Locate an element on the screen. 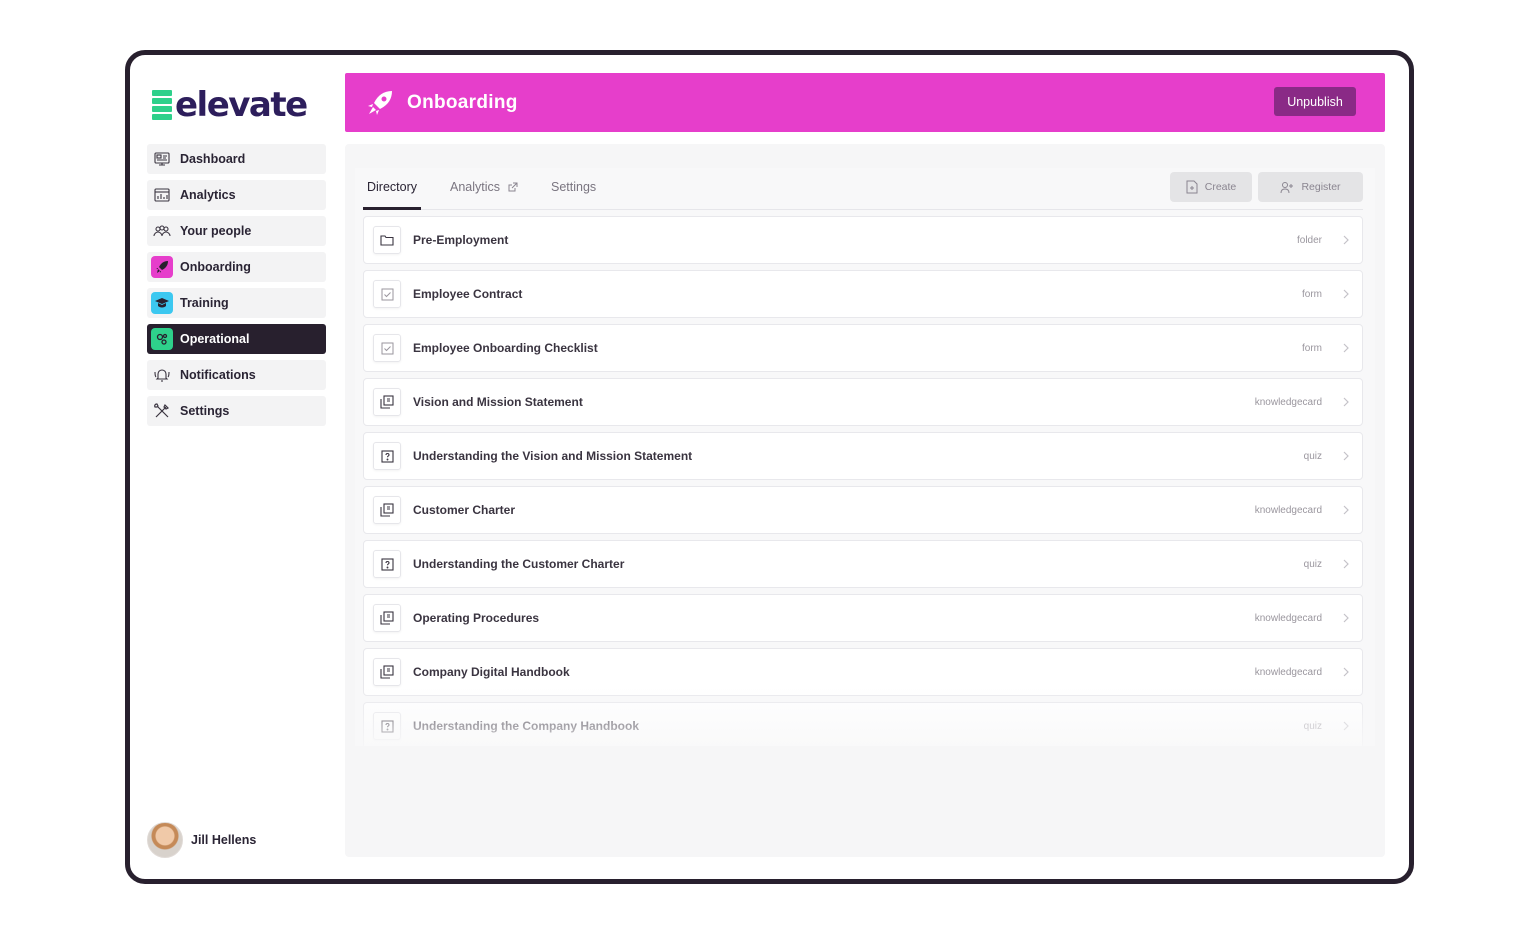 This screenshot has height=934, width=1538. create-button: Create is located at coordinates (1211, 187).